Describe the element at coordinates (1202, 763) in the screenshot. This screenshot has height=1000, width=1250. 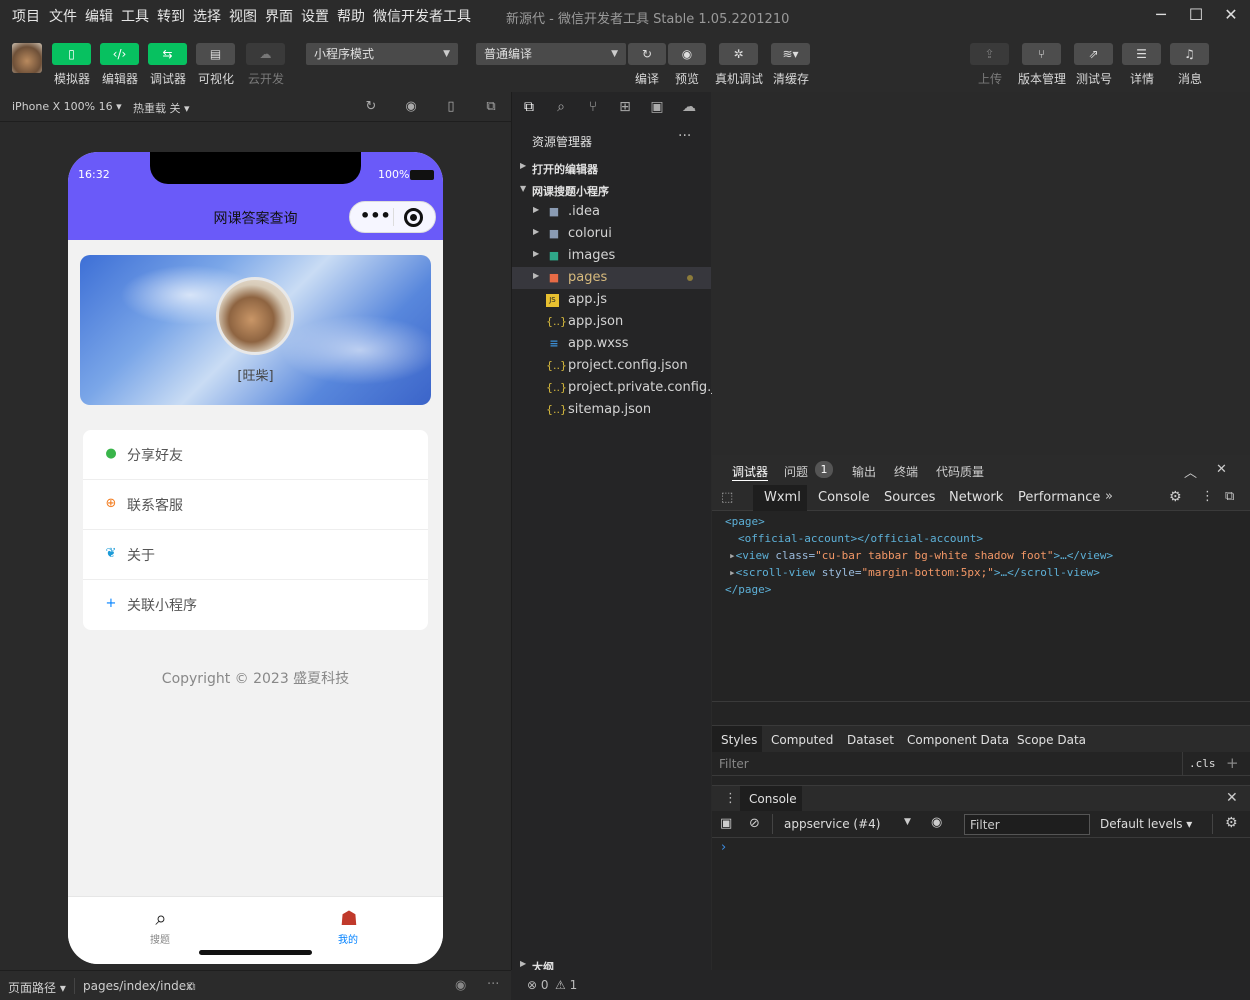
I see `cls-toggle: .cls` at that location.